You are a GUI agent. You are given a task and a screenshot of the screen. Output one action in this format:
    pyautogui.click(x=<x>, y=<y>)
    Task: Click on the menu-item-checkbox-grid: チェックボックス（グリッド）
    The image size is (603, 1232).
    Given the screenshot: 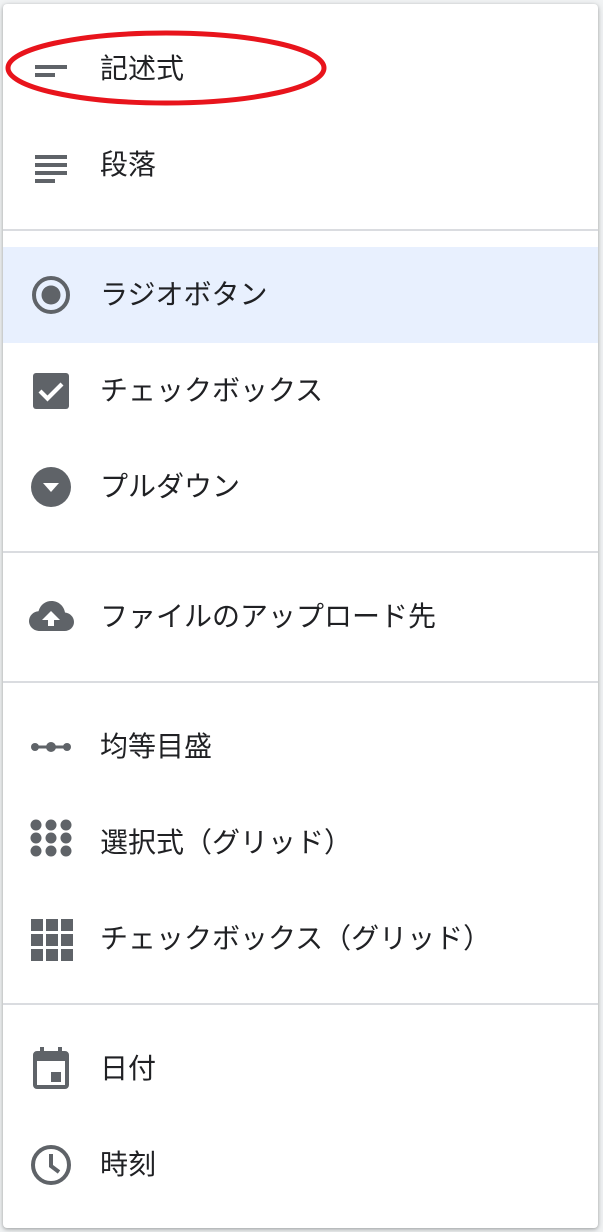 What is the action you would take?
    pyautogui.click(x=300, y=939)
    